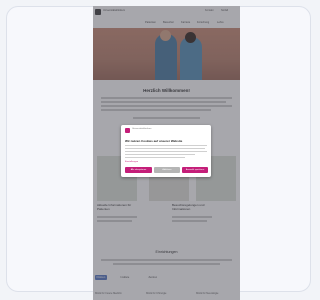 Image resolution: width=320 pixels, height=300 pixels. What do you see at coordinates (142, 129) in the screenshot?
I see `dialog-logo-text: Universitätsklinikum` at bounding box center [142, 129].